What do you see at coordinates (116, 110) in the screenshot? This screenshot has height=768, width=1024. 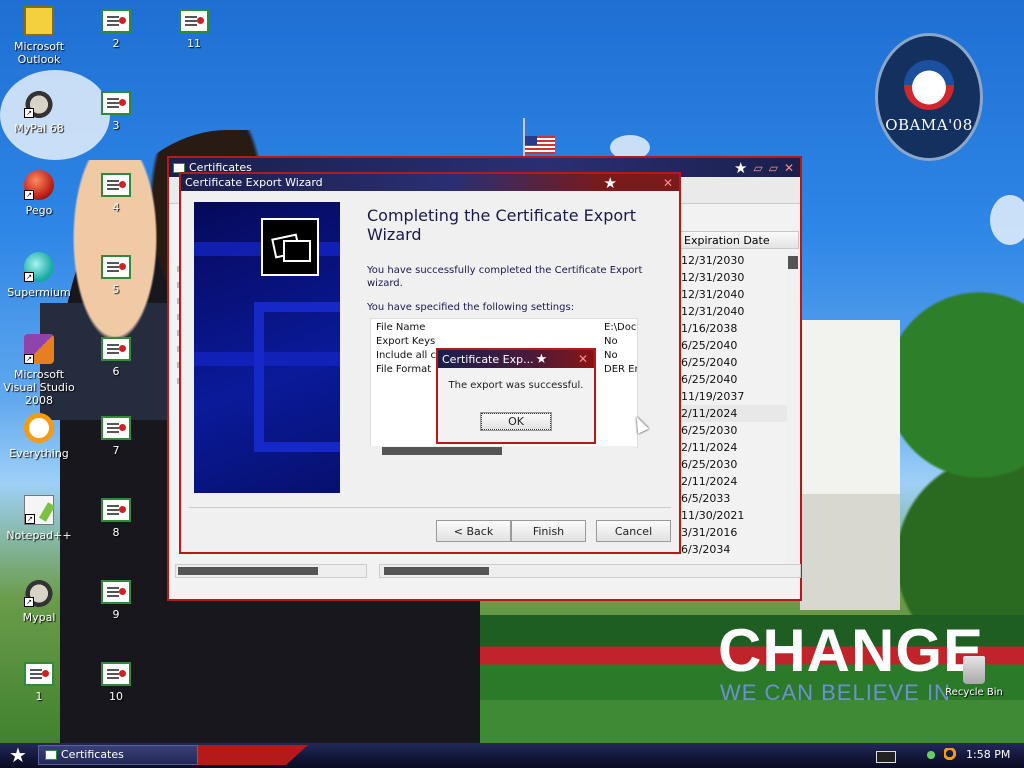 I see `desktop-icon-cert-3: 3` at bounding box center [116, 110].